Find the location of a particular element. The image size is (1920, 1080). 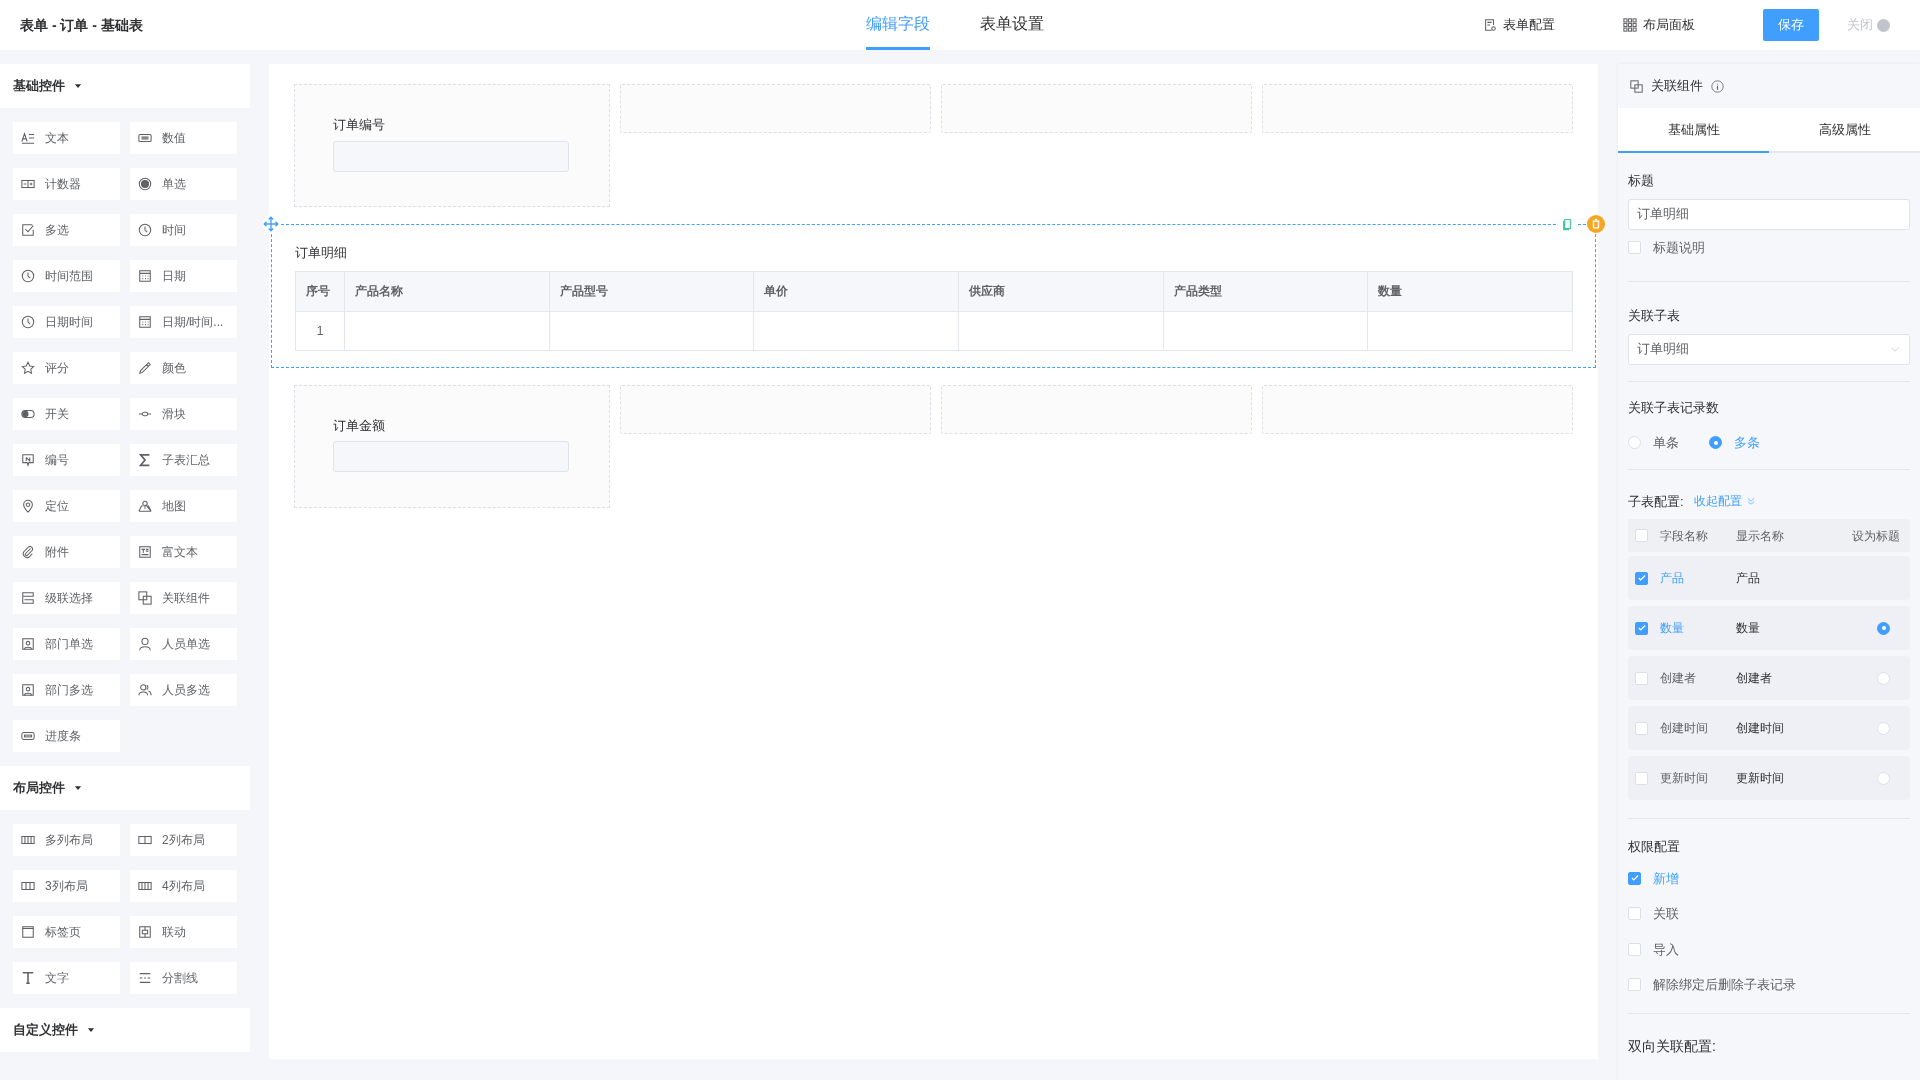

palette-item: 多列布局 is located at coordinates (66, 840).